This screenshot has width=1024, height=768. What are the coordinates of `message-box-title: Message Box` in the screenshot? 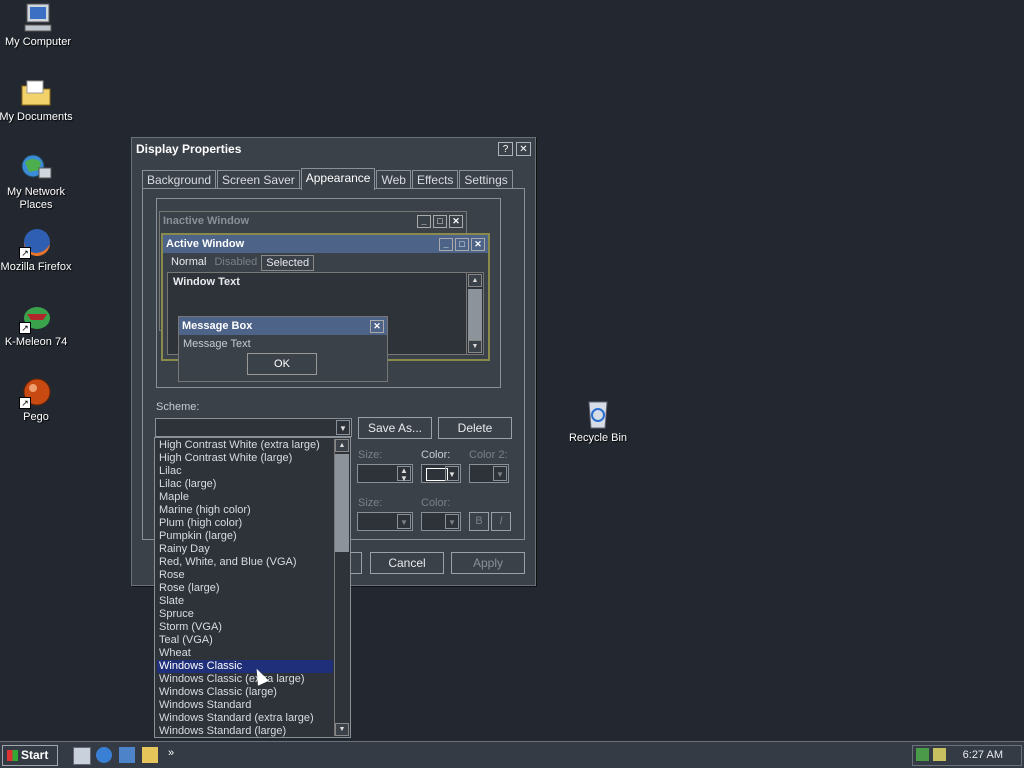 It's located at (217, 326).